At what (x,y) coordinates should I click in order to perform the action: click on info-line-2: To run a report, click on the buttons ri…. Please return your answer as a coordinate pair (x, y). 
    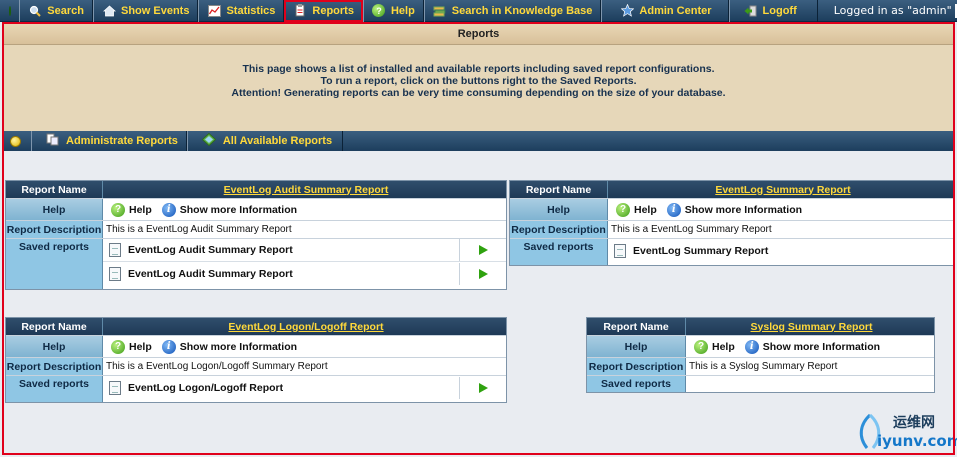
    Looking at the image, I should click on (478, 81).